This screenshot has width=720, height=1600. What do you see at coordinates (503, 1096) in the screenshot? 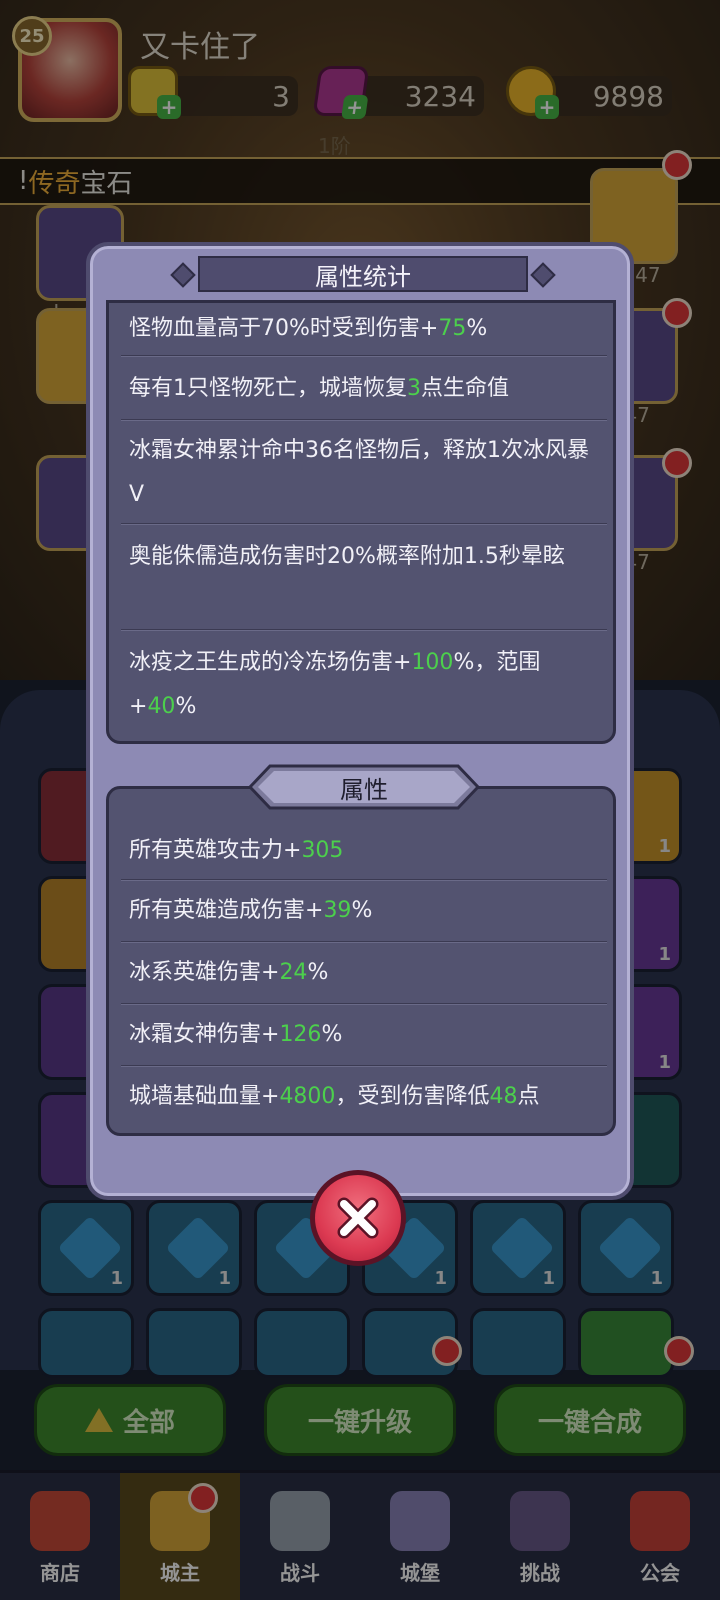
I see `attr-value-2: 48` at bounding box center [503, 1096].